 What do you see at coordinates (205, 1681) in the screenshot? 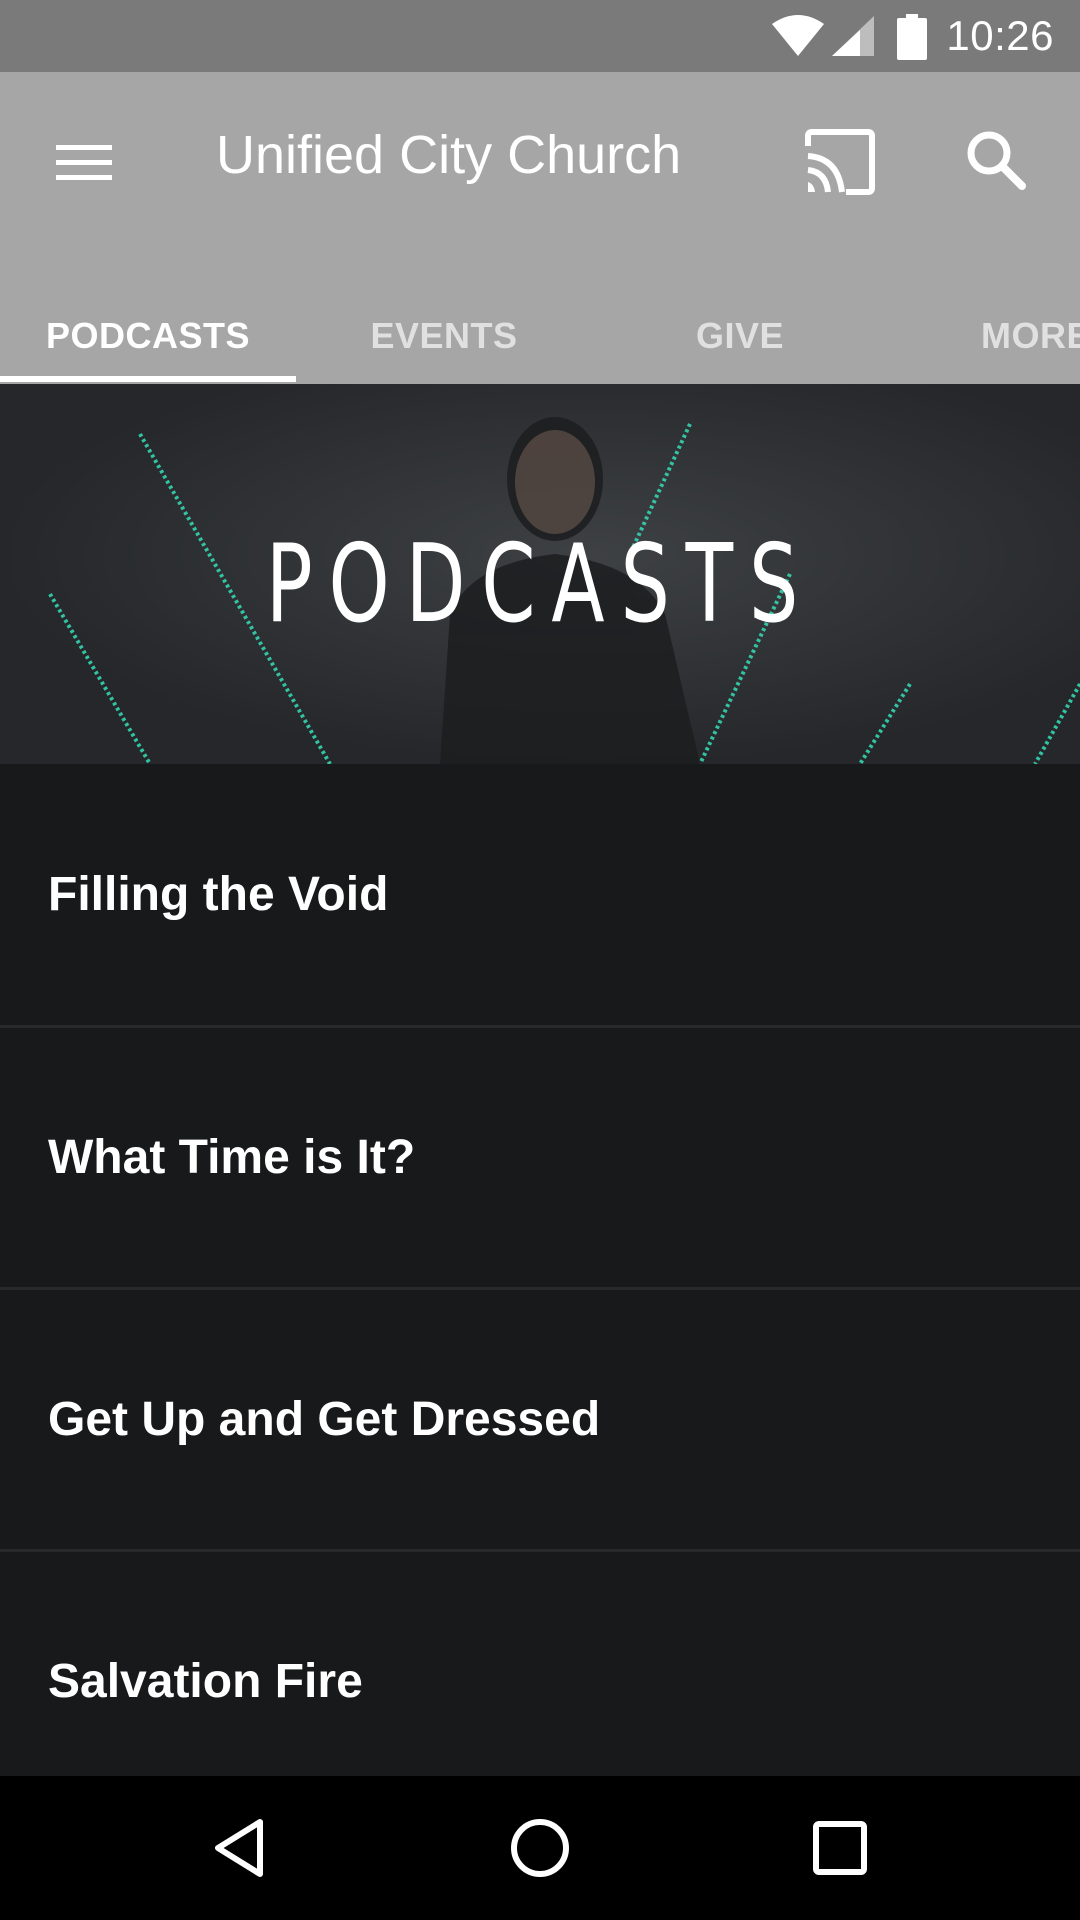
I see `podcast-title: Salvation Fire` at bounding box center [205, 1681].